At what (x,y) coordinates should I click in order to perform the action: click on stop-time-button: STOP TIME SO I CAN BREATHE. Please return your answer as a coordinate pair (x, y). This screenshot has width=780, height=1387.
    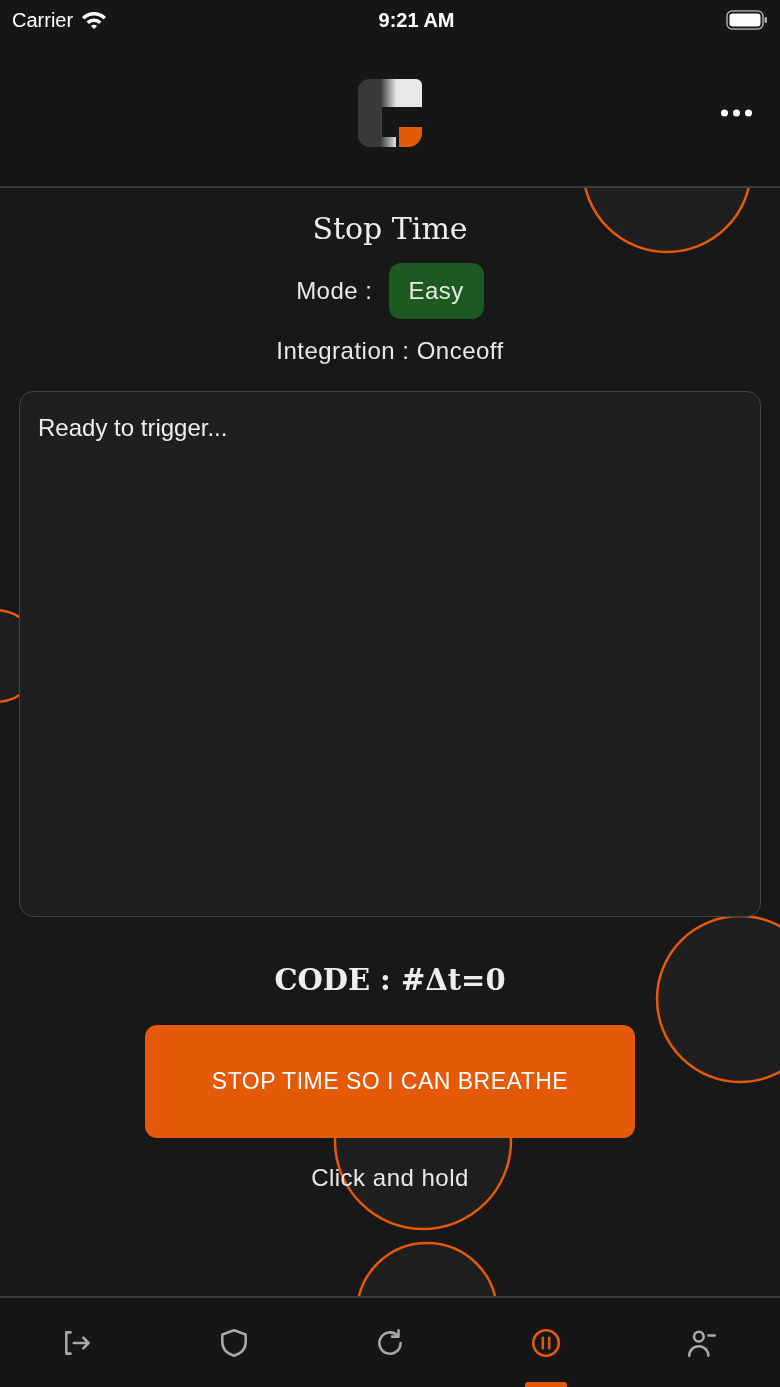
    Looking at the image, I should click on (390, 1081).